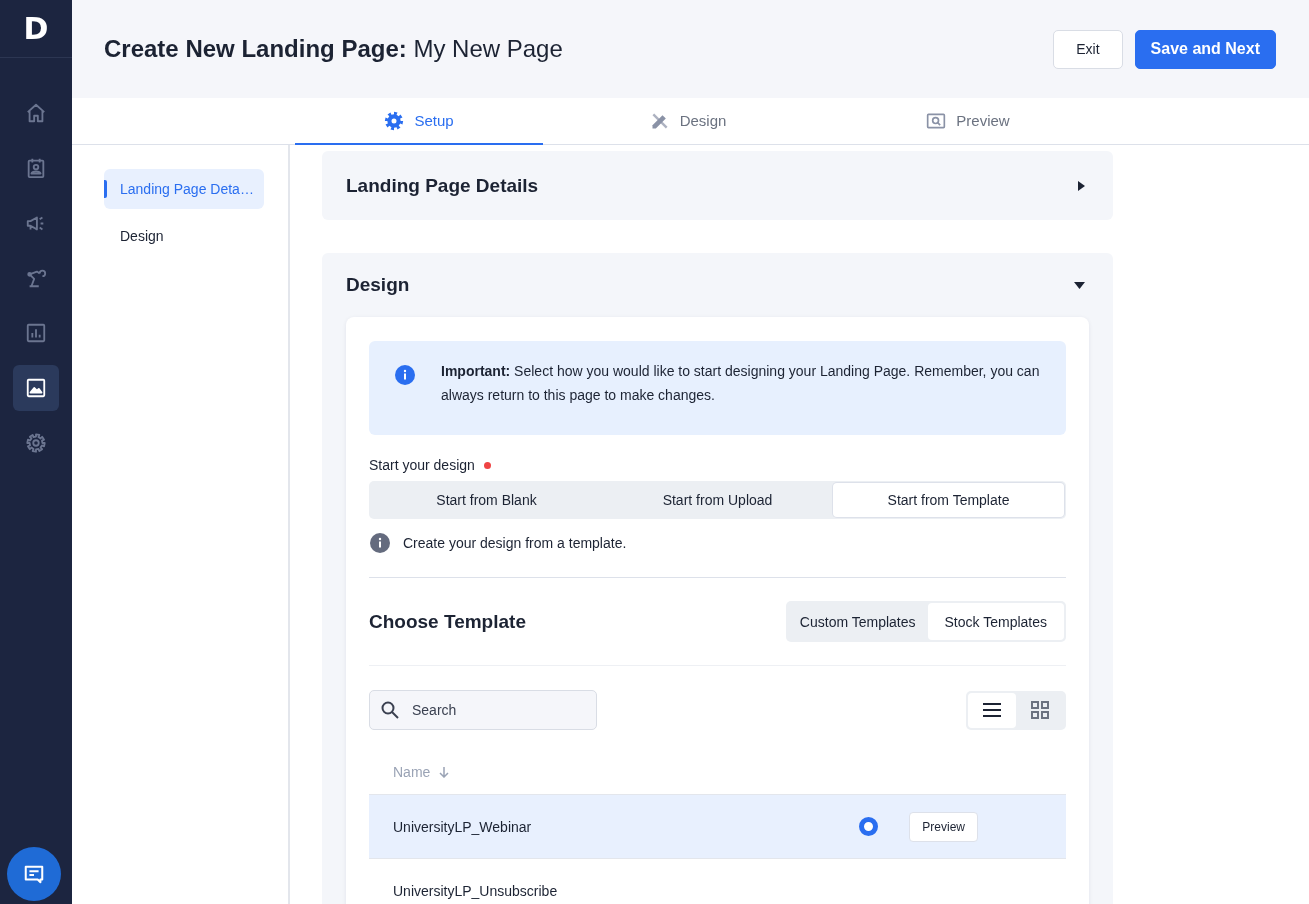  What do you see at coordinates (688, 121) in the screenshot?
I see `tab: Design` at bounding box center [688, 121].